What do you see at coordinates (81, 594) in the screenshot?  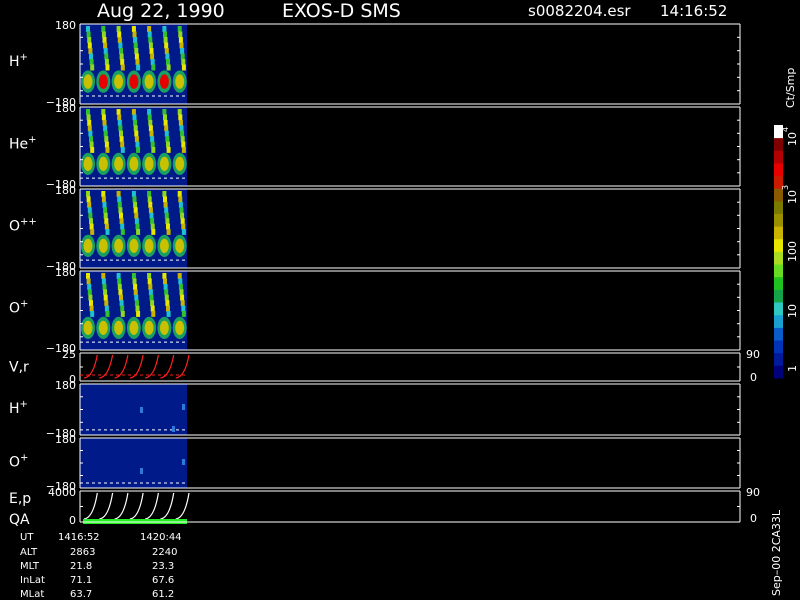 I see `orbit-mlat-start: 63.7` at bounding box center [81, 594].